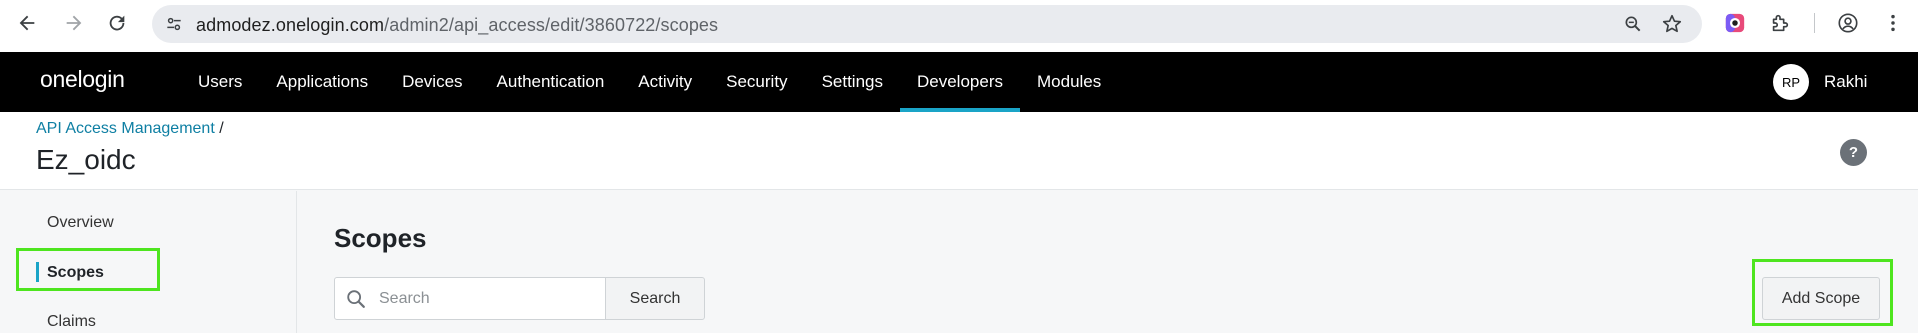 Image resolution: width=1918 pixels, height=333 pixels. What do you see at coordinates (1853, 152) in the screenshot?
I see `help-icon: ?` at bounding box center [1853, 152].